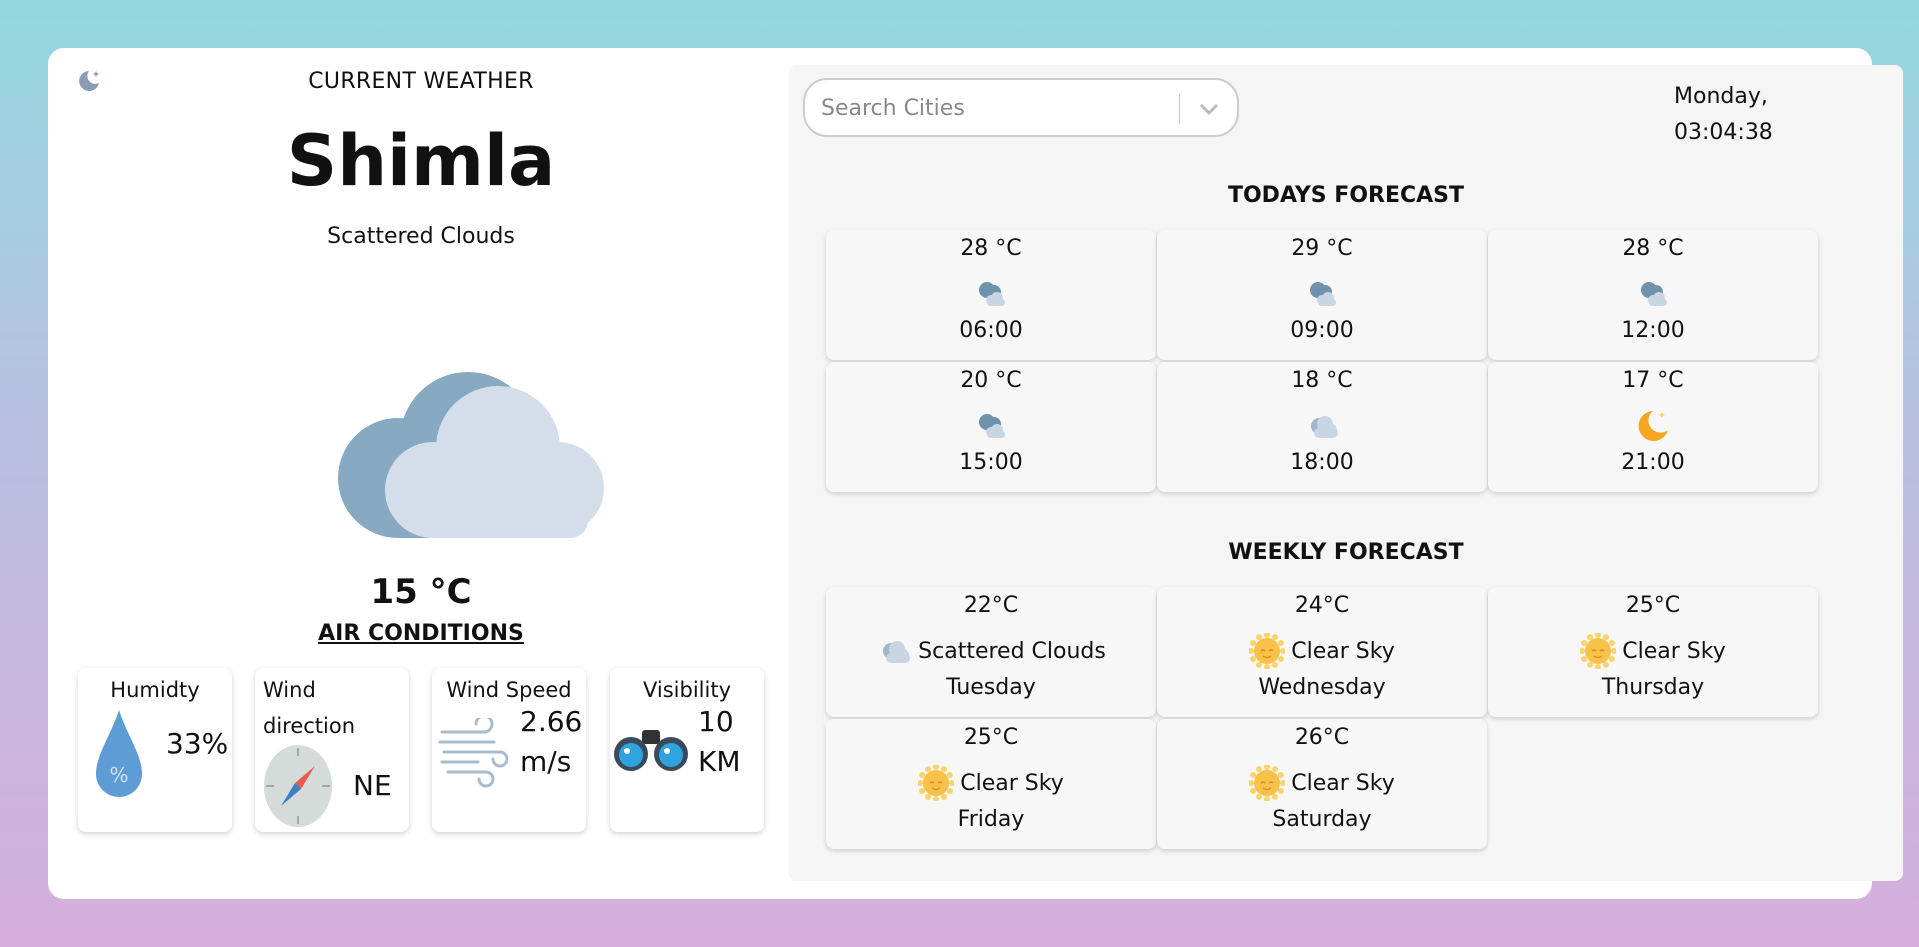 The width and height of the screenshot is (1919, 947). Describe the element at coordinates (546, 761) in the screenshot. I see `wind-speed-unit: m/s` at that location.